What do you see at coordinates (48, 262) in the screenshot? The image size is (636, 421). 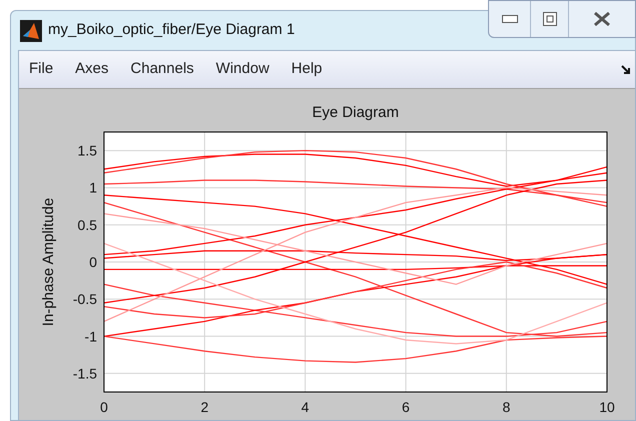 I see `y-axis-label: In-phase Amplitude` at bounding box center [48, 262].